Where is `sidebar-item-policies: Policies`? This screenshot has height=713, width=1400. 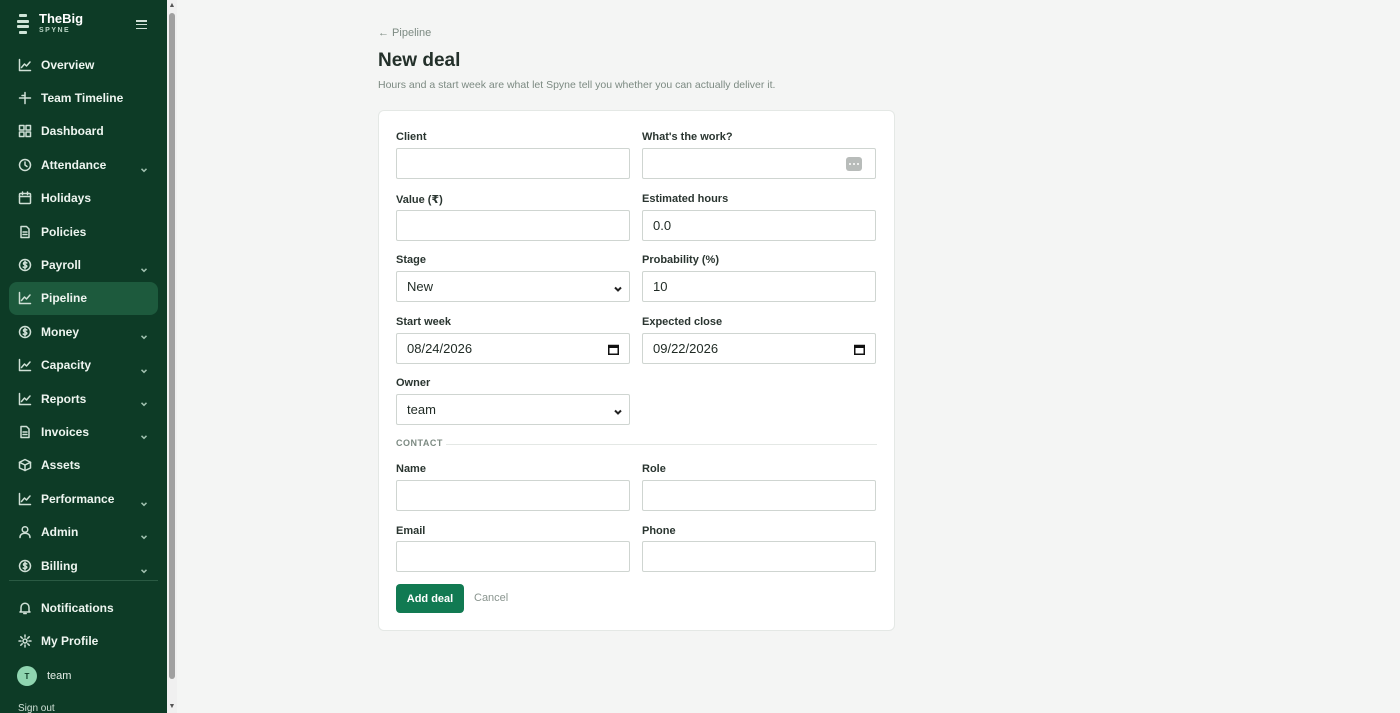 sidebar-item-policies: Policies is located at coordinates (83, 231).